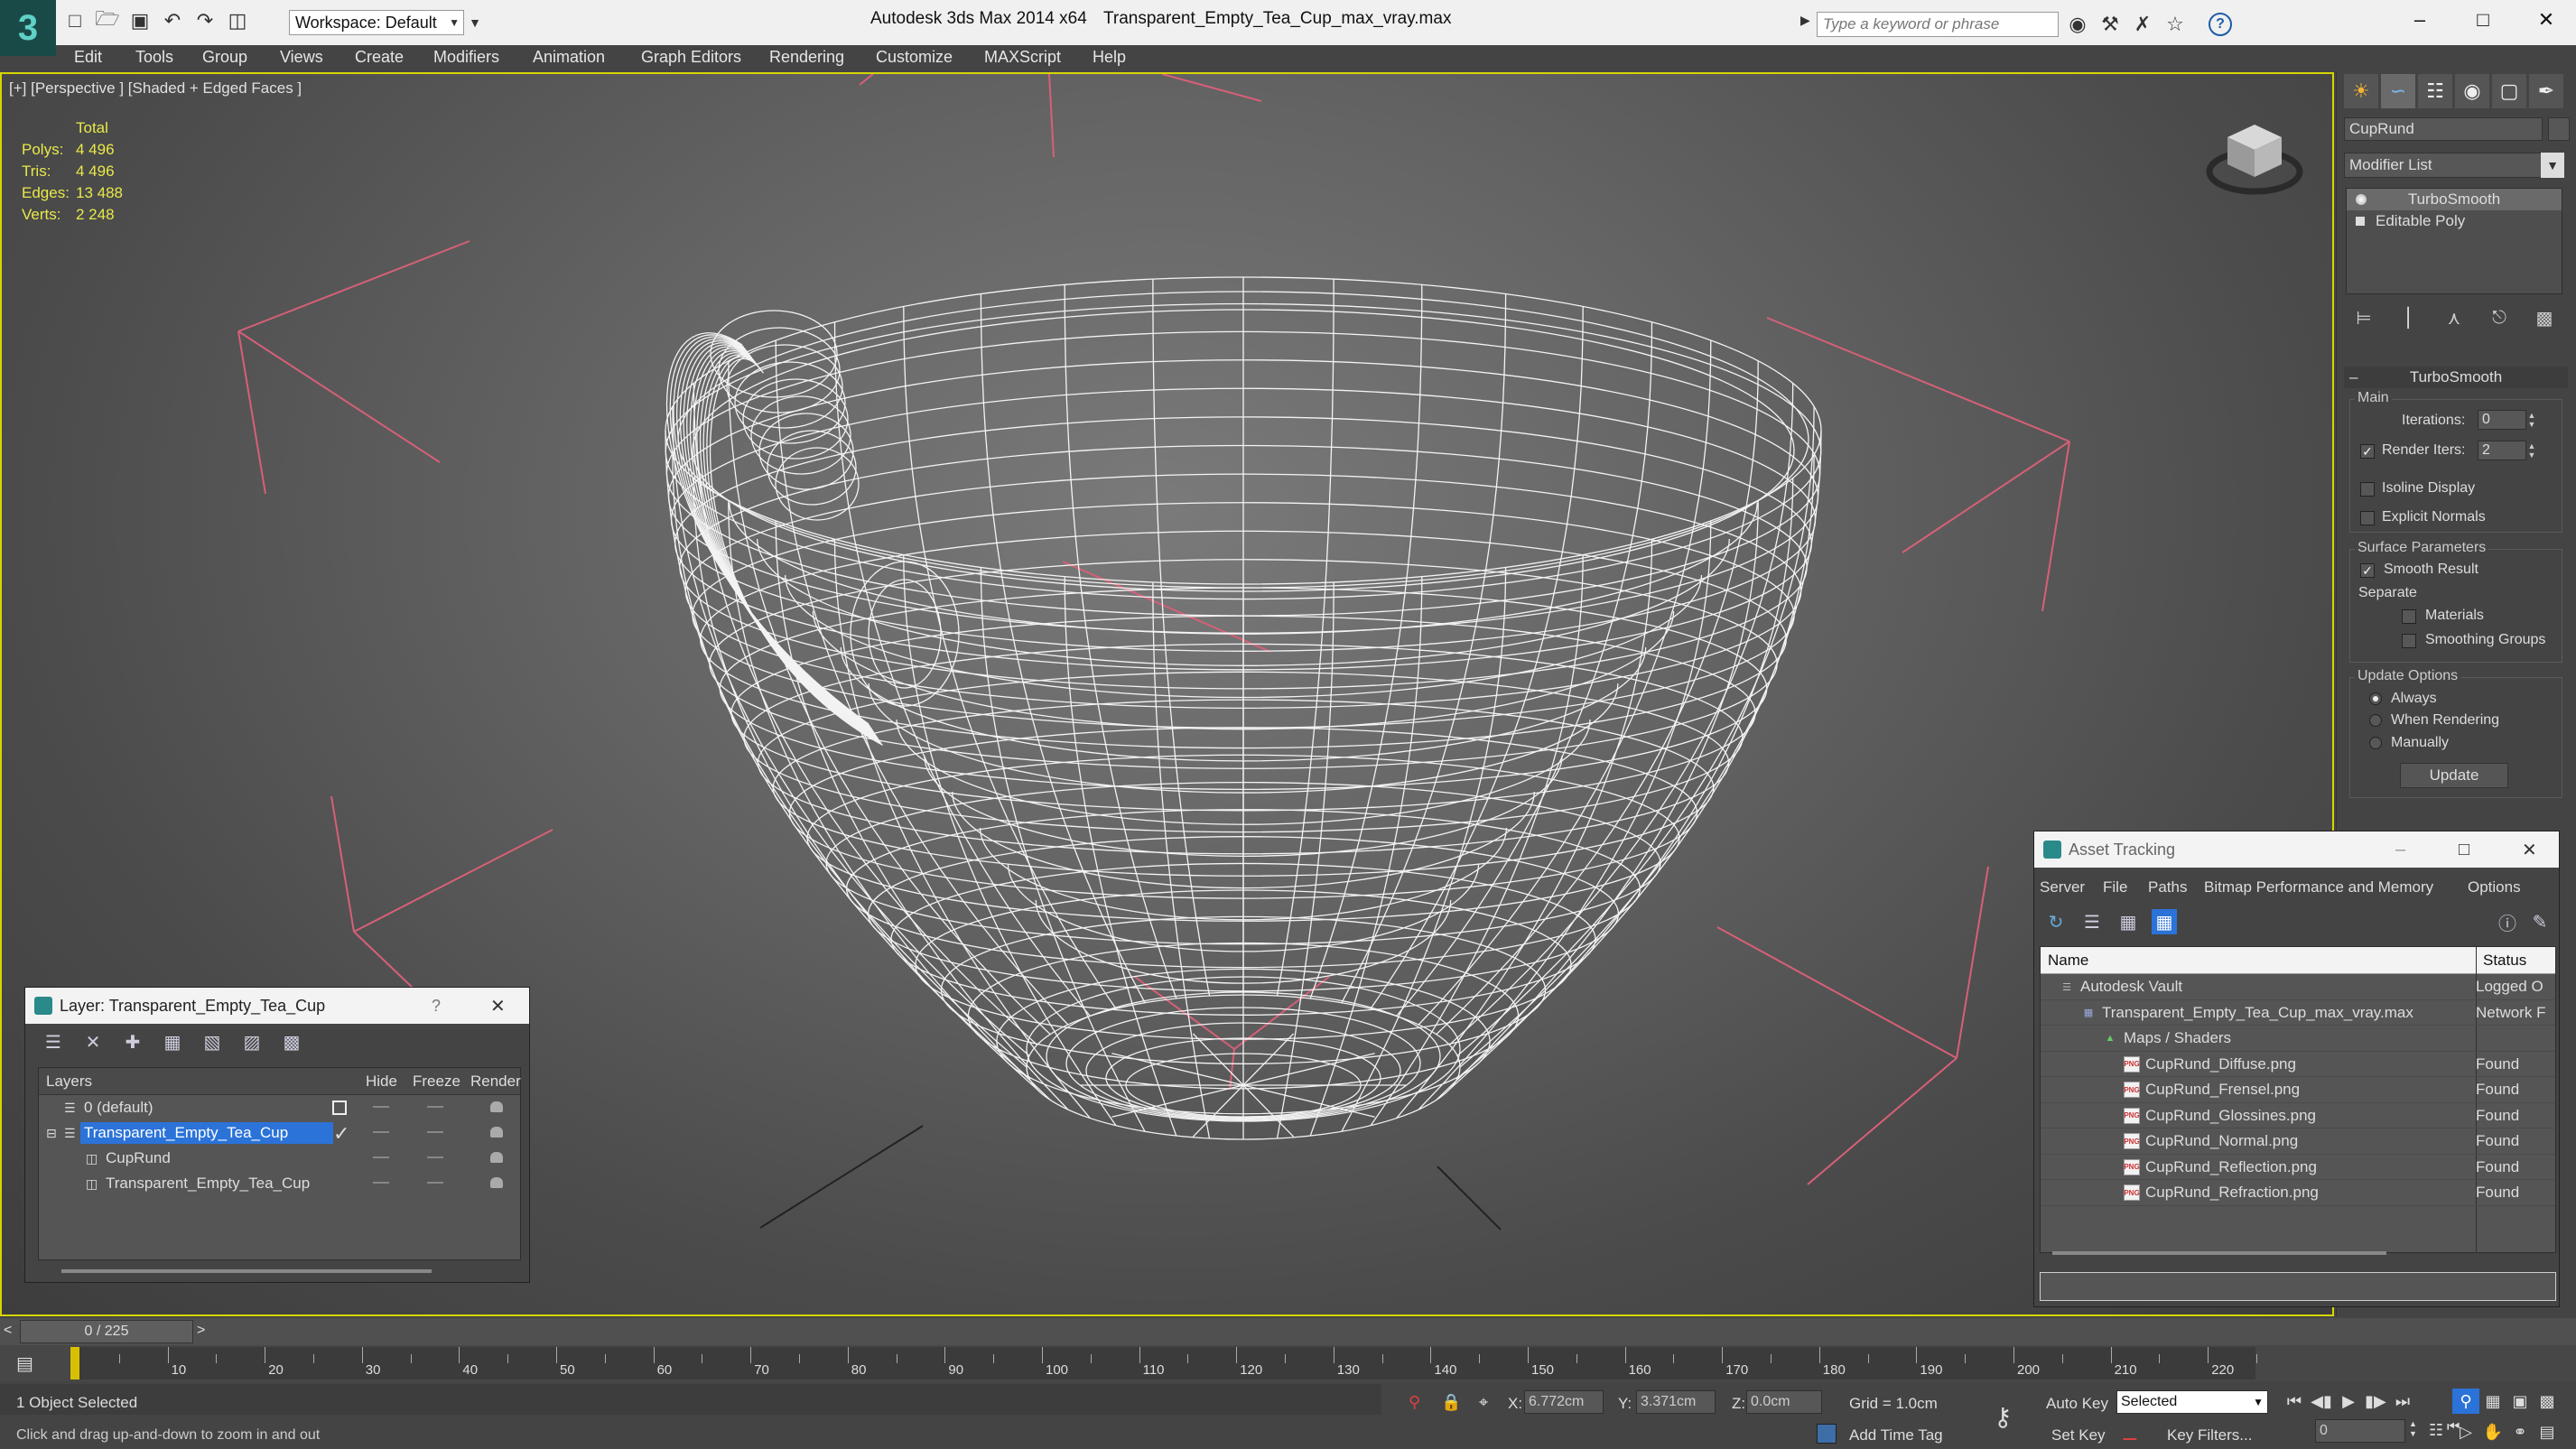  What do you see at coordinates (475, 22) in the screenshot?
I see `customize-toolbar-arrow-icon: ▼` at bounding box center [475, 22].